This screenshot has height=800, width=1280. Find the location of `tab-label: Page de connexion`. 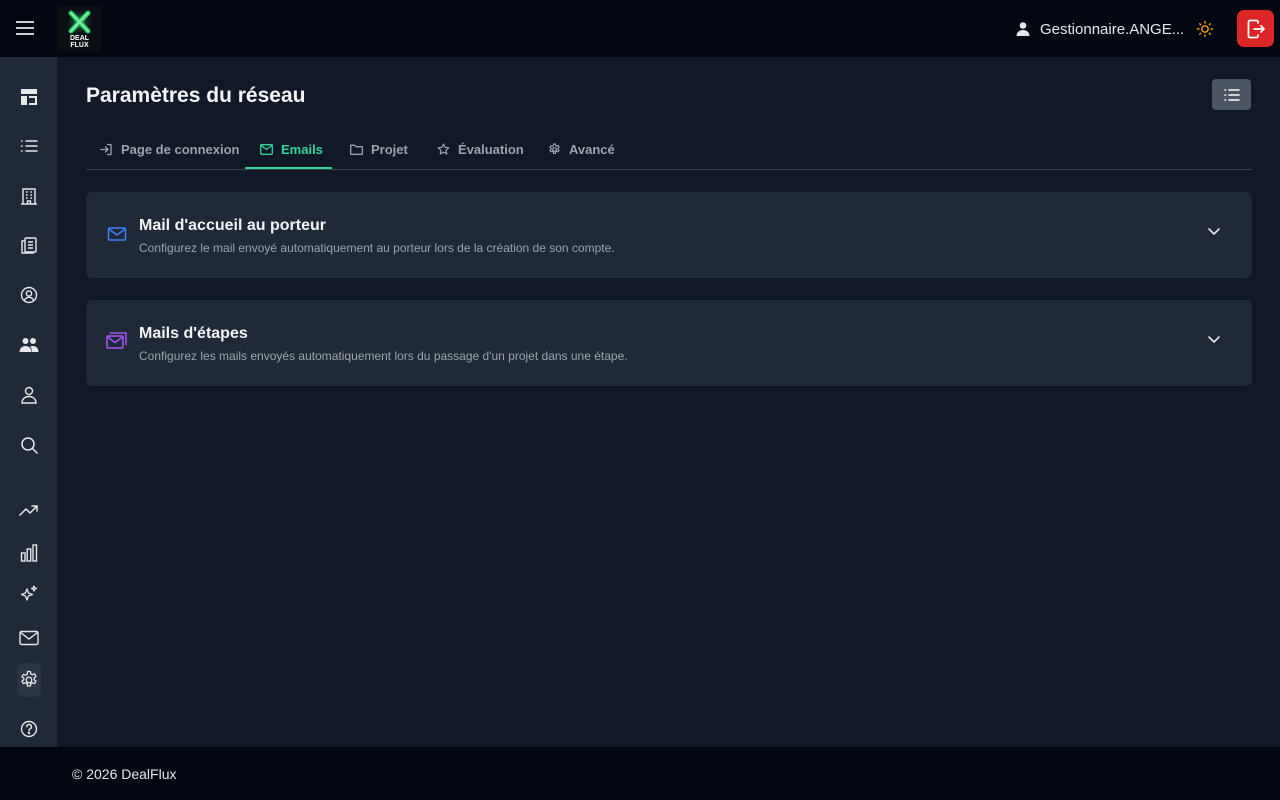

tab-label: Page de connexion is located at coordinates (180, 149).